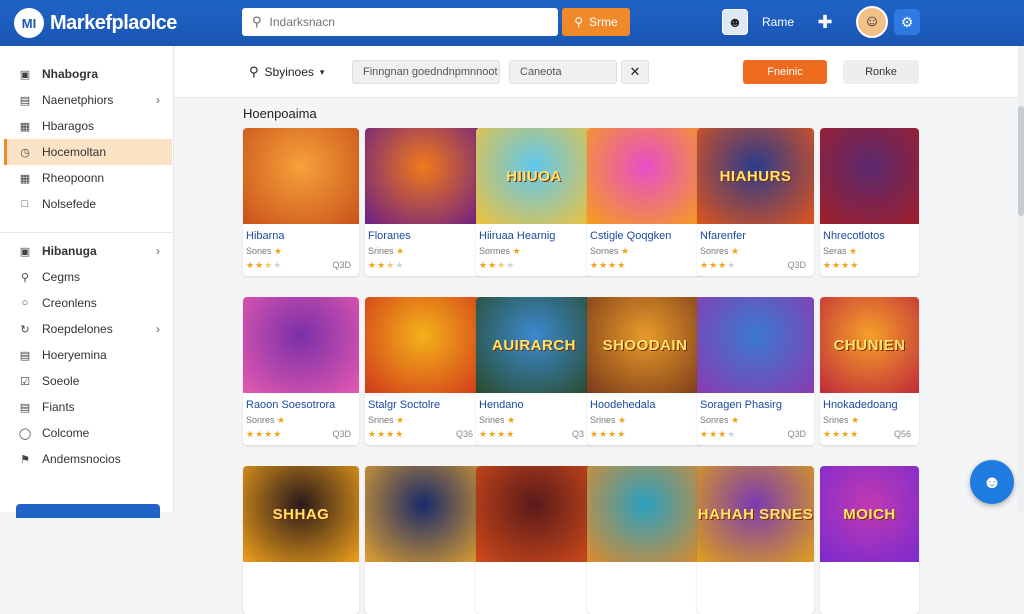 This screenshot has height=614, width=1024. What do you see at coordinates (88, 178) in the screenshot?
I see `sidebar-item: ▦ Rheopoonn` at bounding box center [88, 178].